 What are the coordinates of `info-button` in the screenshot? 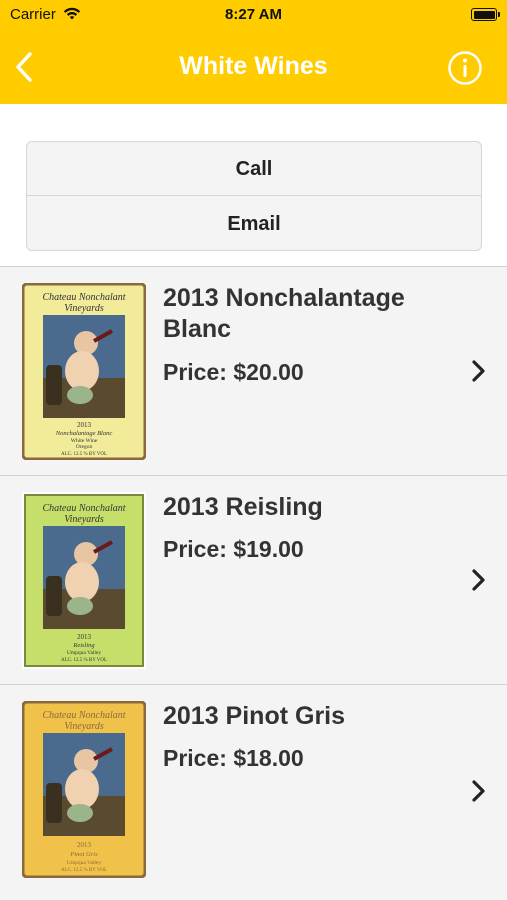 It's located at (465, 68).